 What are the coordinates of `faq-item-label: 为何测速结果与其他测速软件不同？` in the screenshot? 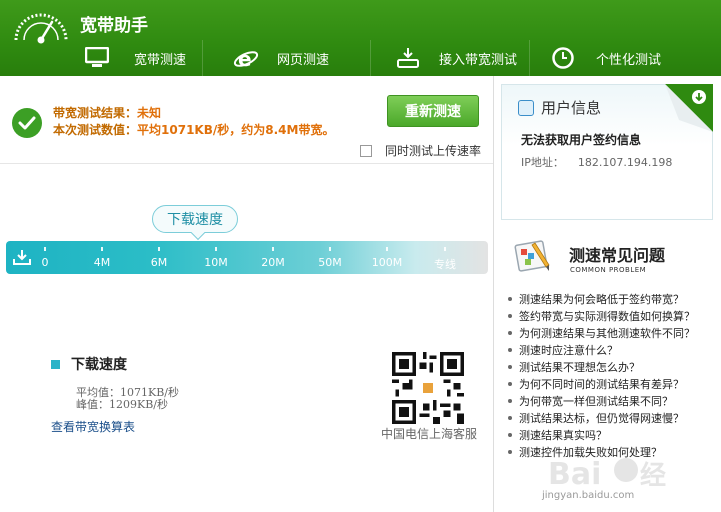 It's located at (607, 333).